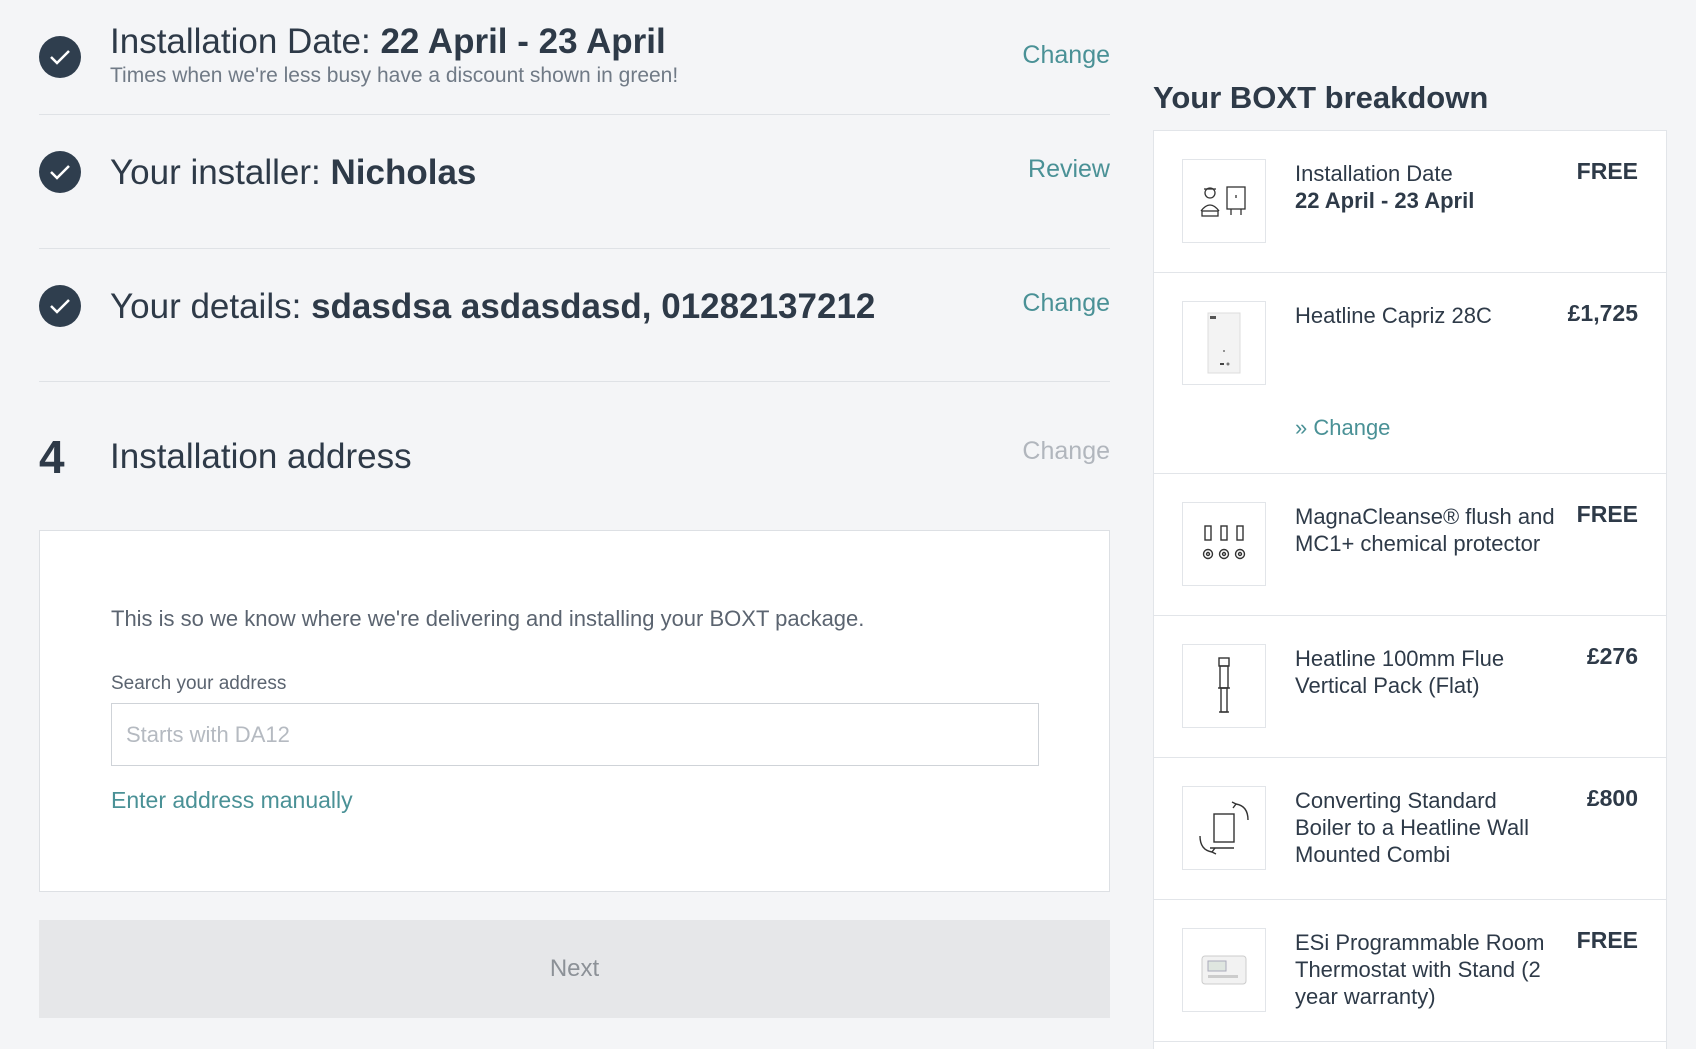 The image size is (1696, 1049). What do you see at coordinates (523, 41) in the screenshot?
I see `step-value: 22 April - 23 April` at bounding box center [523, 41].